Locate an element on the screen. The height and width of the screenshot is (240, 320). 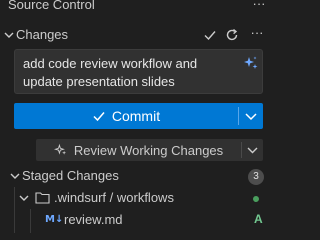
folder-path: .windsurf / workflows is located at coordinates (114, 197).